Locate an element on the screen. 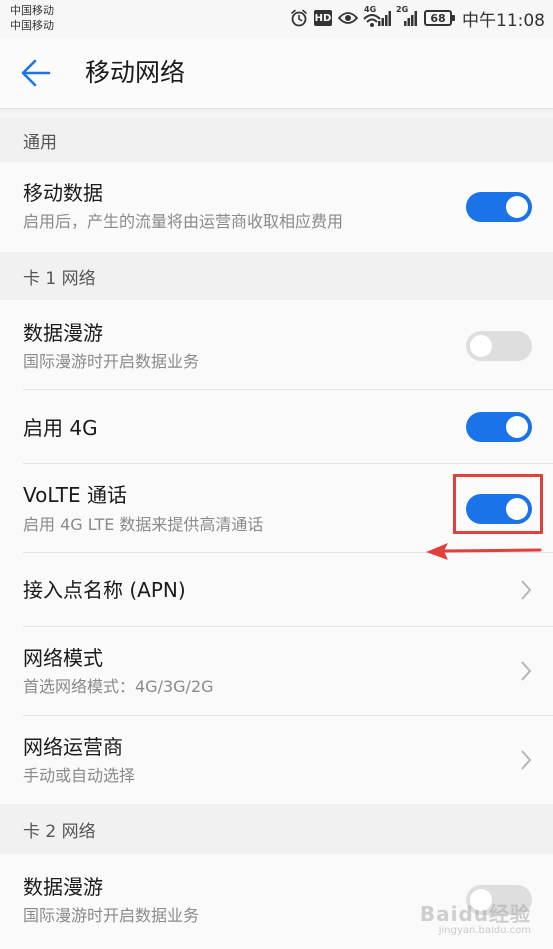 The image size is (553, 949). item-title: 启用 4G is located at coordinates (60, 428).